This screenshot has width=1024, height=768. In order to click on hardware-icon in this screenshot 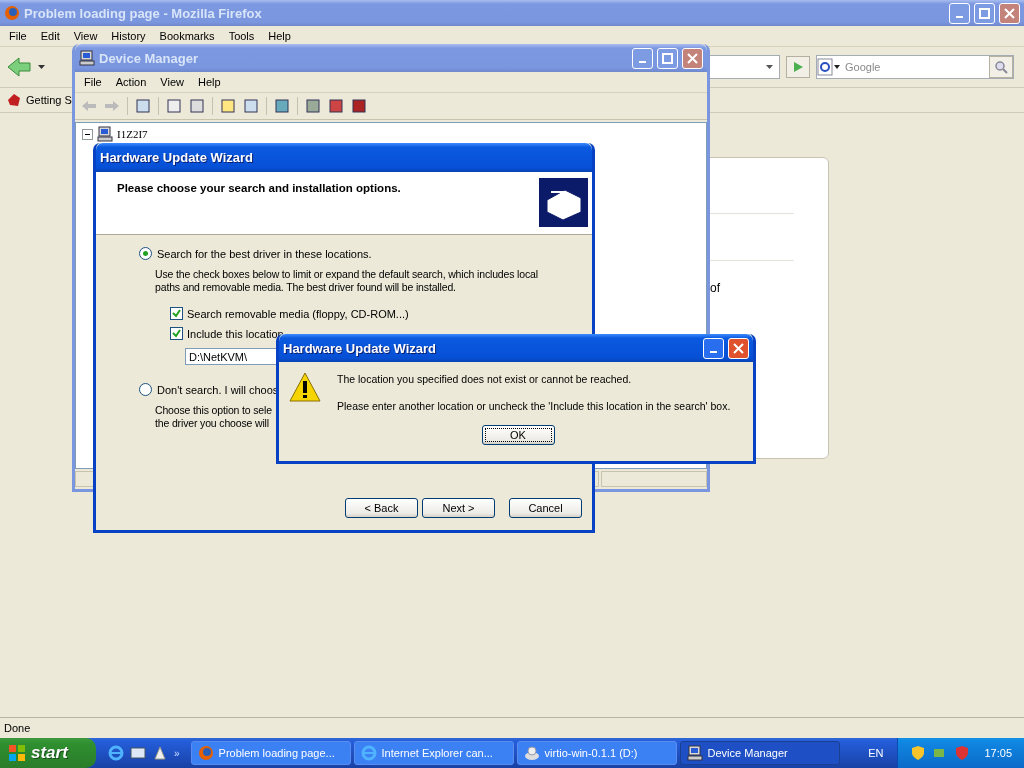, I will do `click(563, 202)`.